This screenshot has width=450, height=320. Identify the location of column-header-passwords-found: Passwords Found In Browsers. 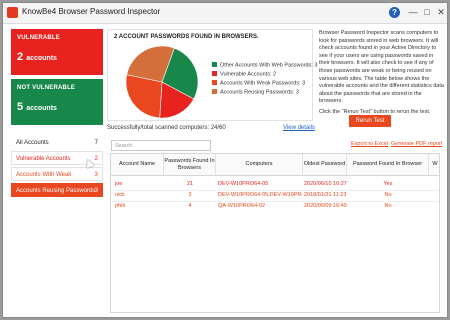
(190, 165).